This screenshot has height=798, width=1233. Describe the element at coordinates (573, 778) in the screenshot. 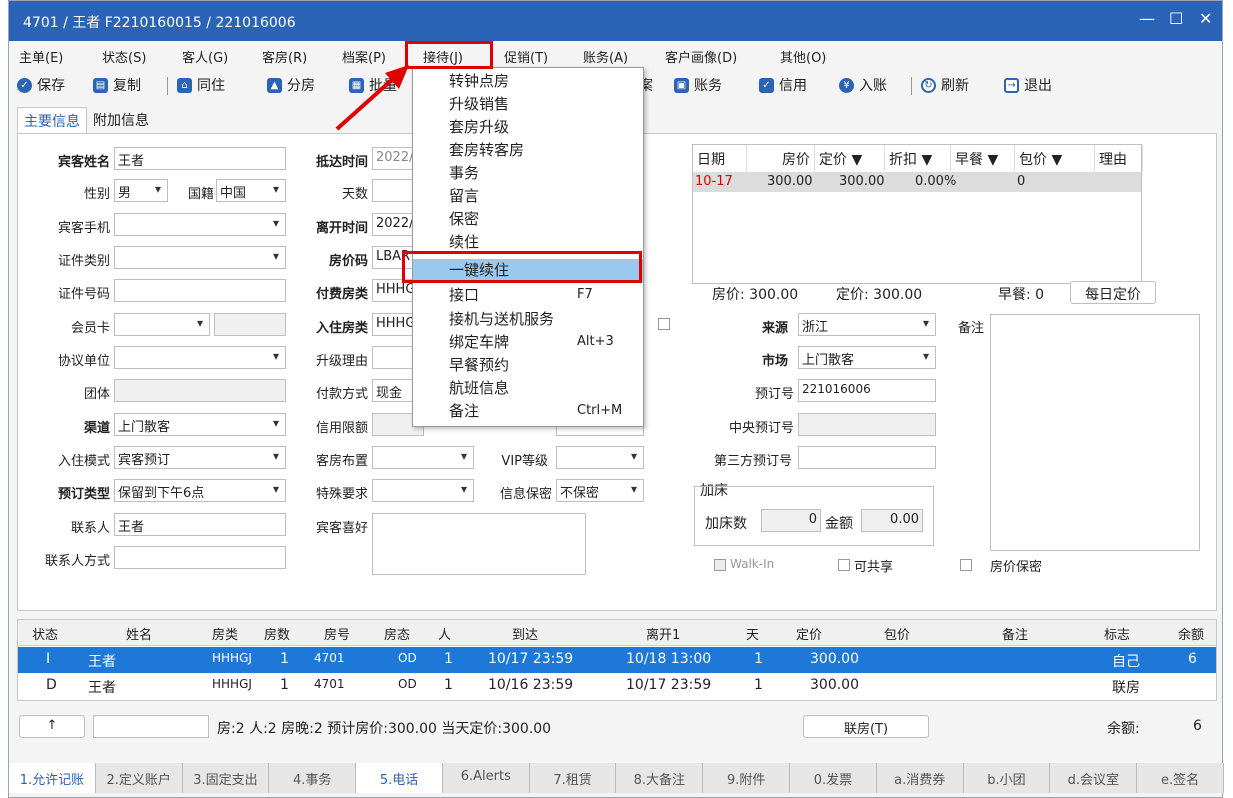

I see `tab-rental: 7.租赁` at that location.